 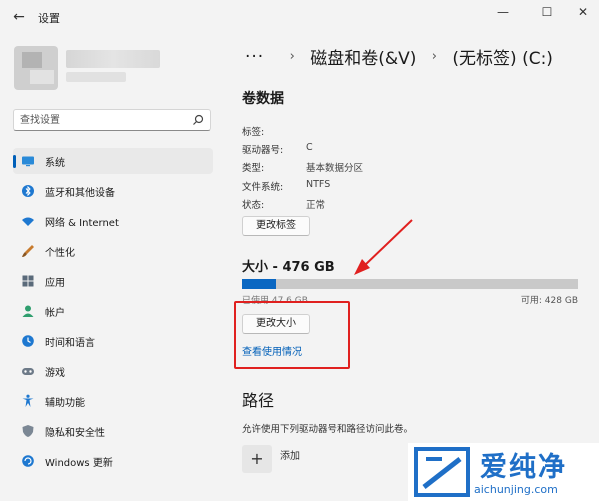 I want to click on brush-icon, so click(x=28, y=251).